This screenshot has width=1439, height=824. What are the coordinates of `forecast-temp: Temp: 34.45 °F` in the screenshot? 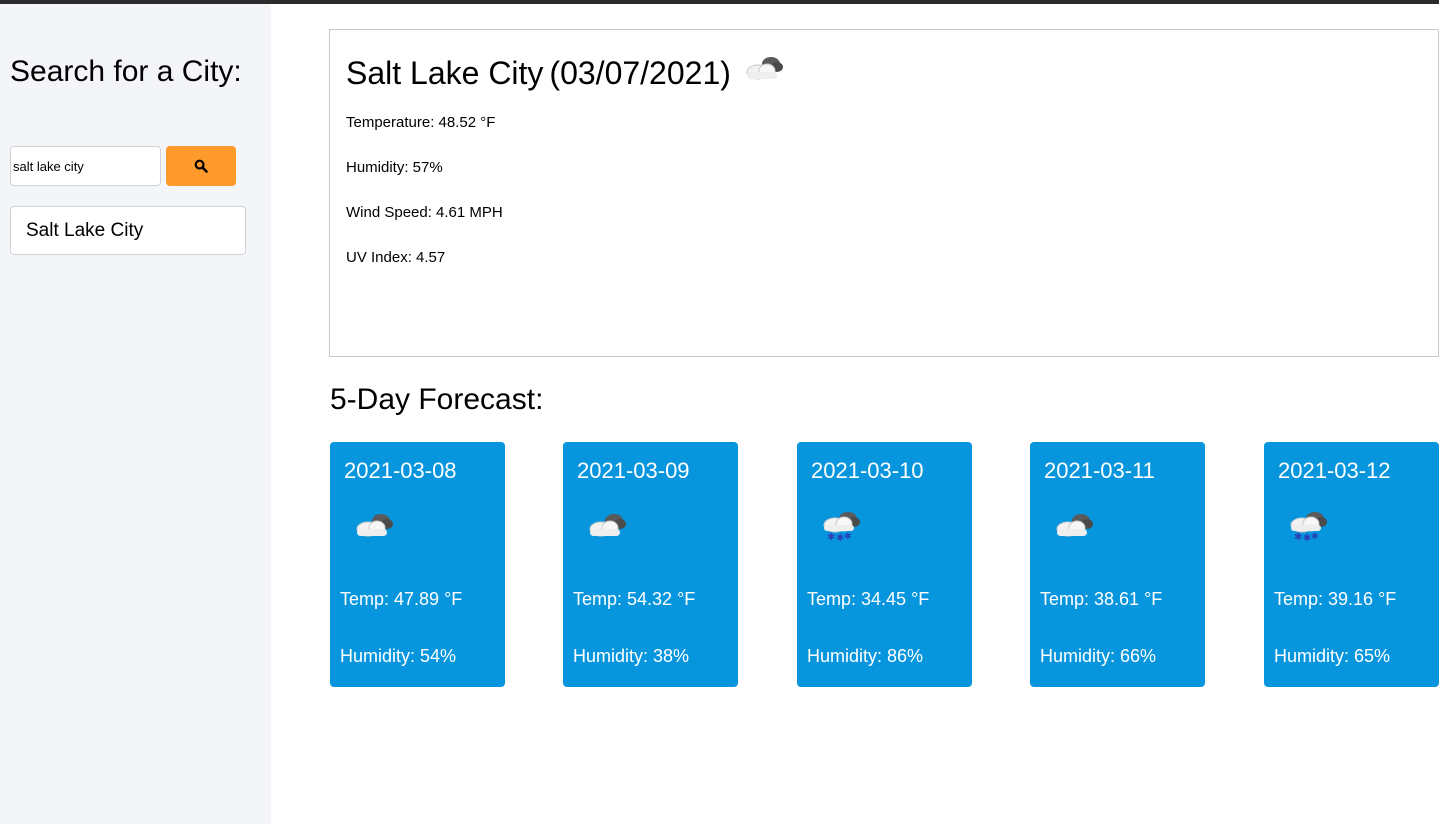 It's located at (868, 599).